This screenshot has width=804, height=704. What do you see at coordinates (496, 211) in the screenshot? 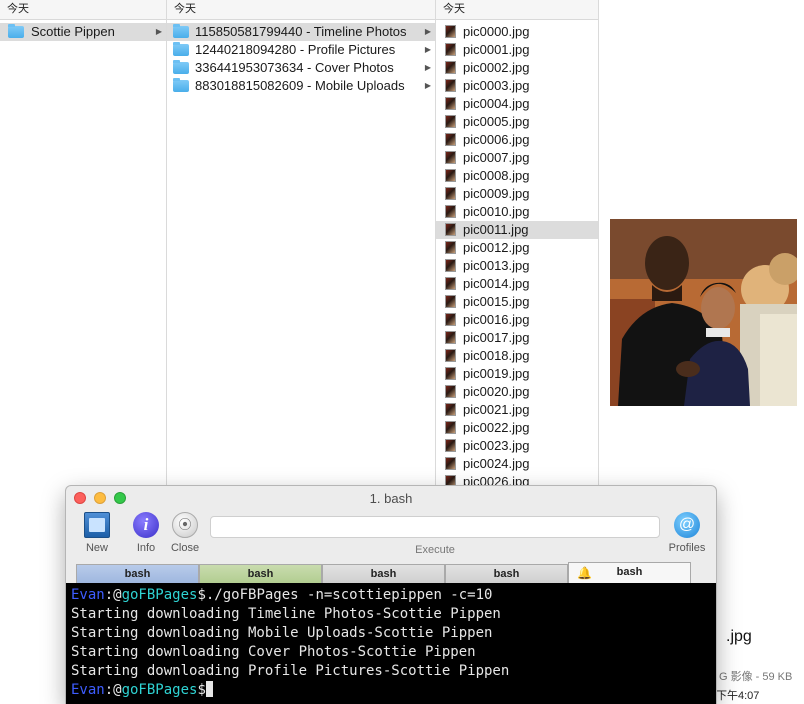
I see `file-label: pic0010.jpg` at bounding box center [496, 211].